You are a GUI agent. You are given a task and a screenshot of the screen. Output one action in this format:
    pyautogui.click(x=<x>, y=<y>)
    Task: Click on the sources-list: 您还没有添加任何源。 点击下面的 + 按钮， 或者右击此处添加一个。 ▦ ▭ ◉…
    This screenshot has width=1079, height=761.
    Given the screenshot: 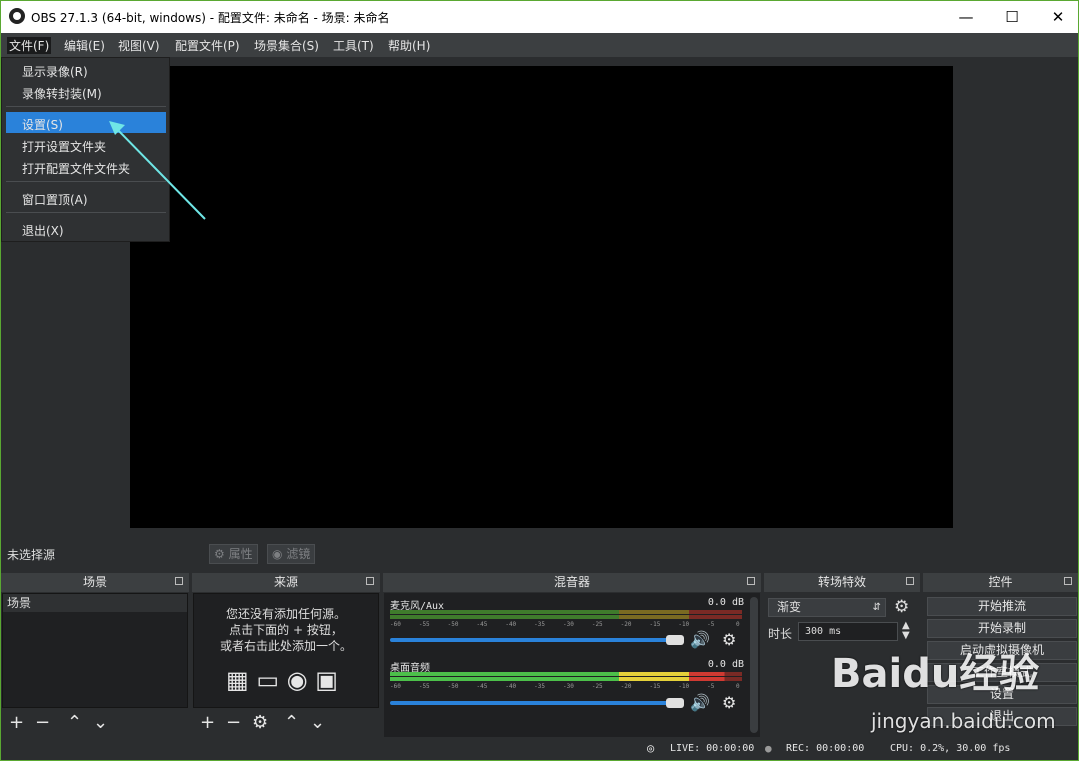 What is the action you would take?
    pyautogui.click(x=286, y=650)
    